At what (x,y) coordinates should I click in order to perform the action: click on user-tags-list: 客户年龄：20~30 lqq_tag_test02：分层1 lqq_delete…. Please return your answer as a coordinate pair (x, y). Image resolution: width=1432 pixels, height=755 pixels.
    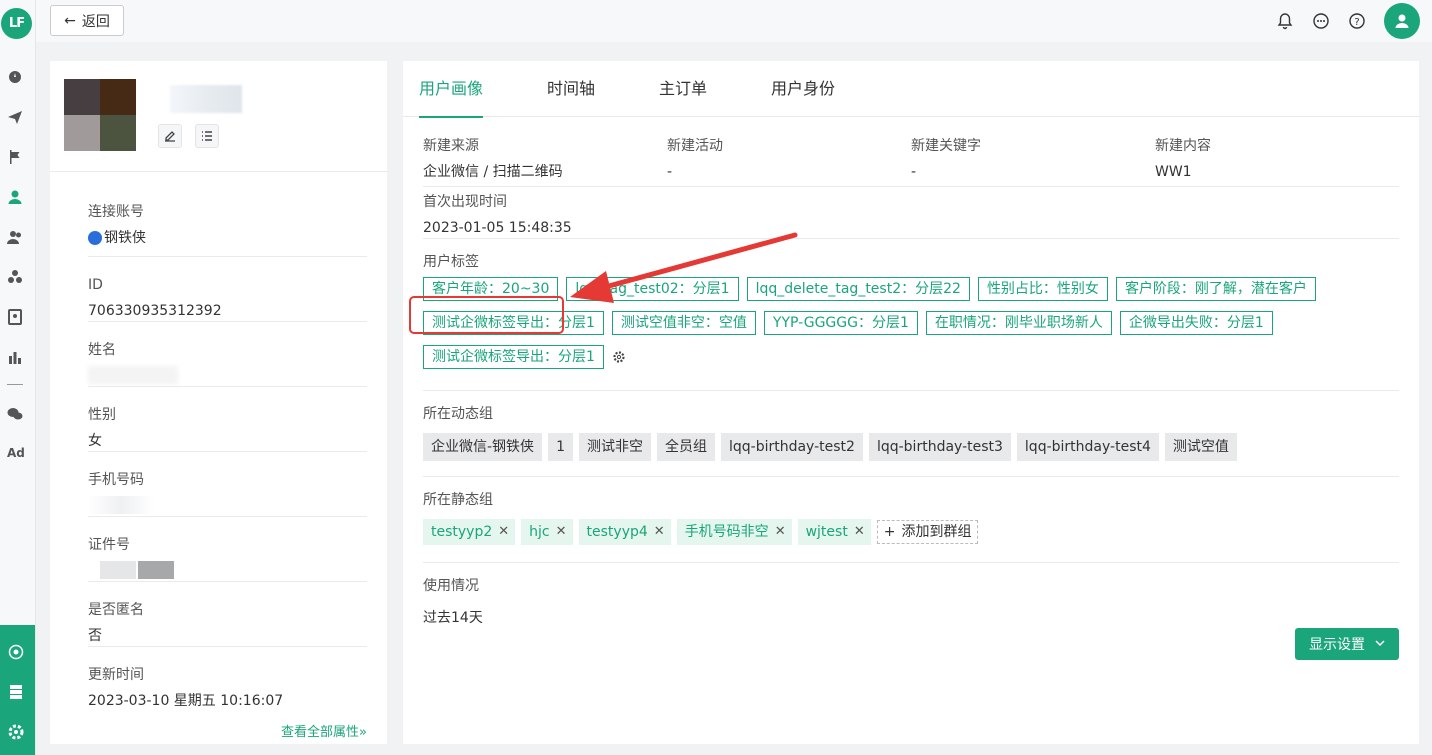
    Looking at the image, I should click on (873, 323).